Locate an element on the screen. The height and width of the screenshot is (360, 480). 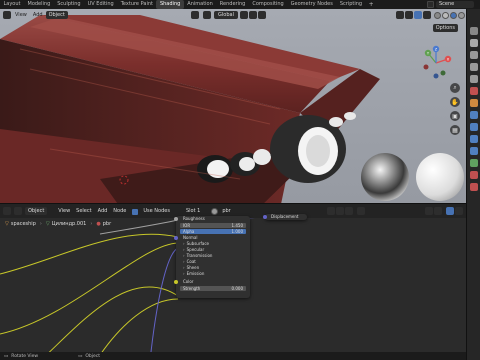
displacement-socket is located at coordinates (265, 217).